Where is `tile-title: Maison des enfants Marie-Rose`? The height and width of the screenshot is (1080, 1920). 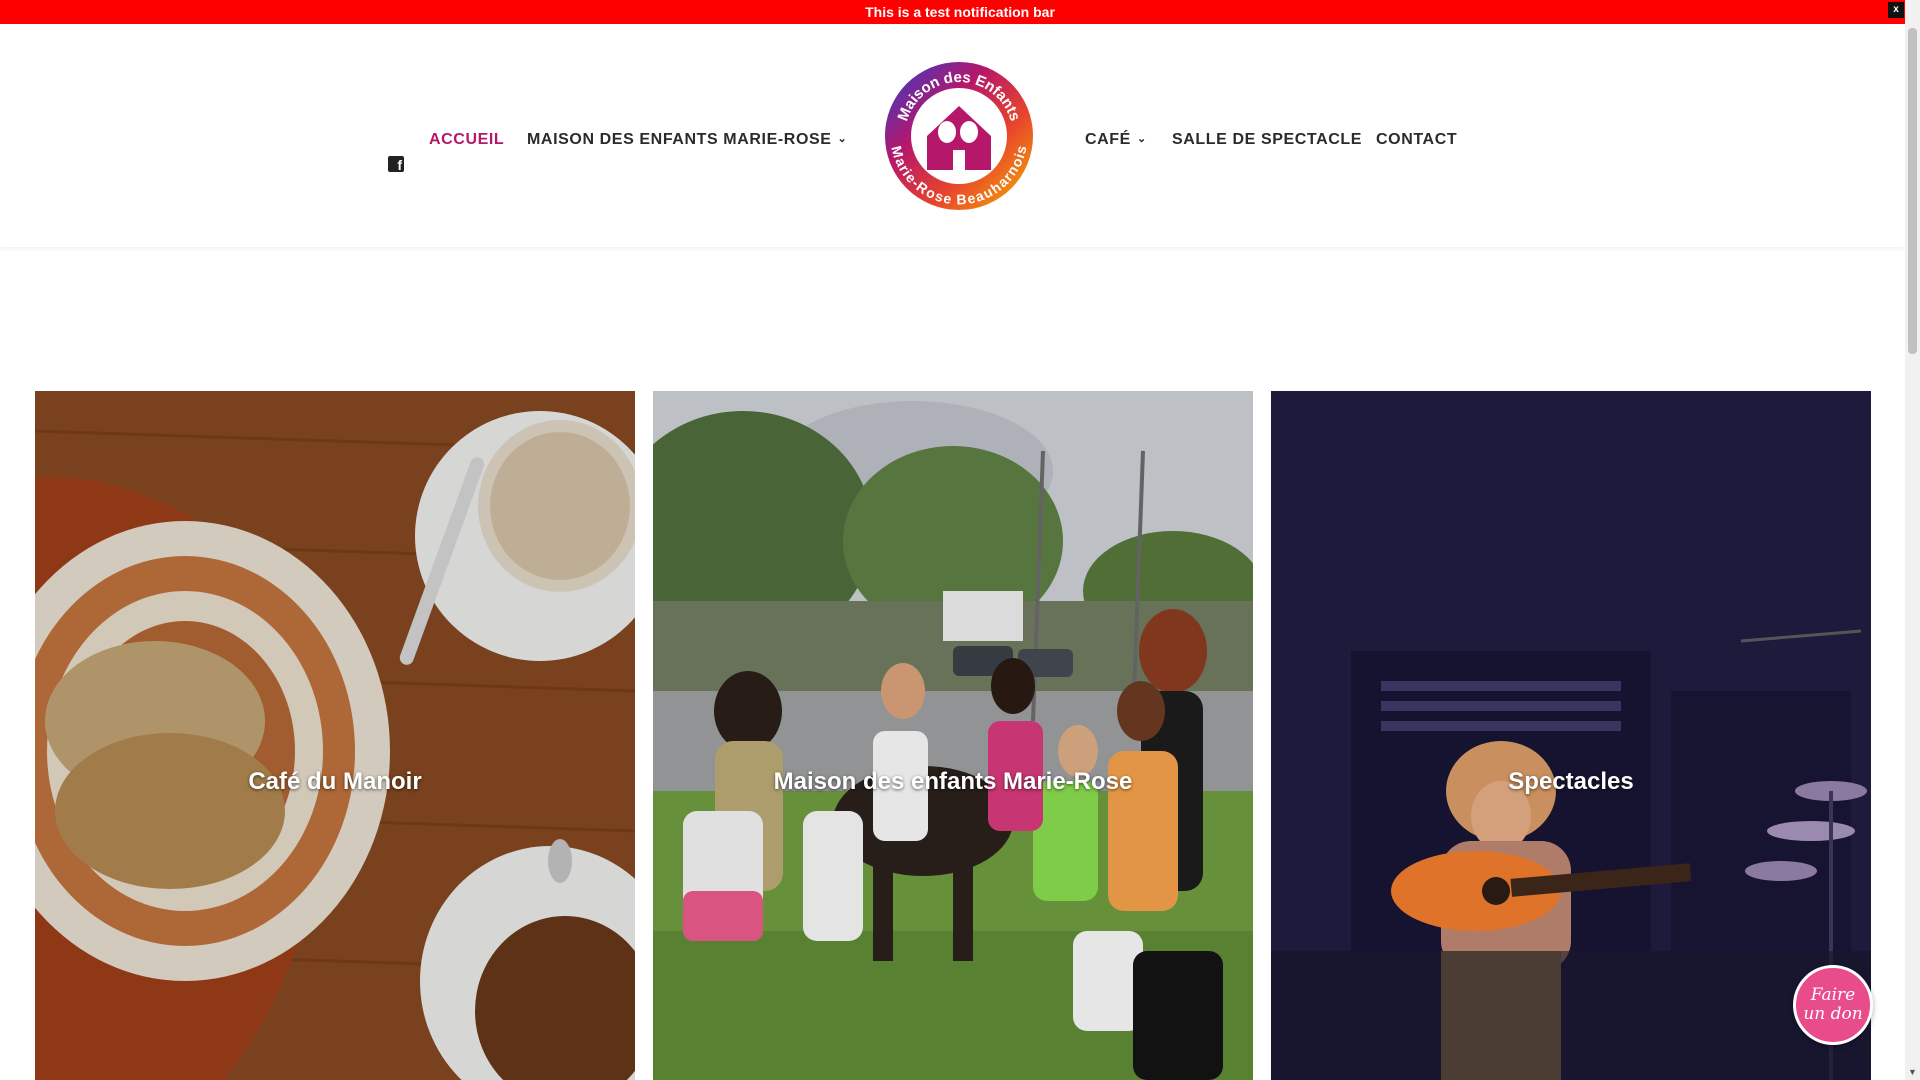
tile-title: Maison des enfants Marie-Rose is located at coordinates (953, 781).